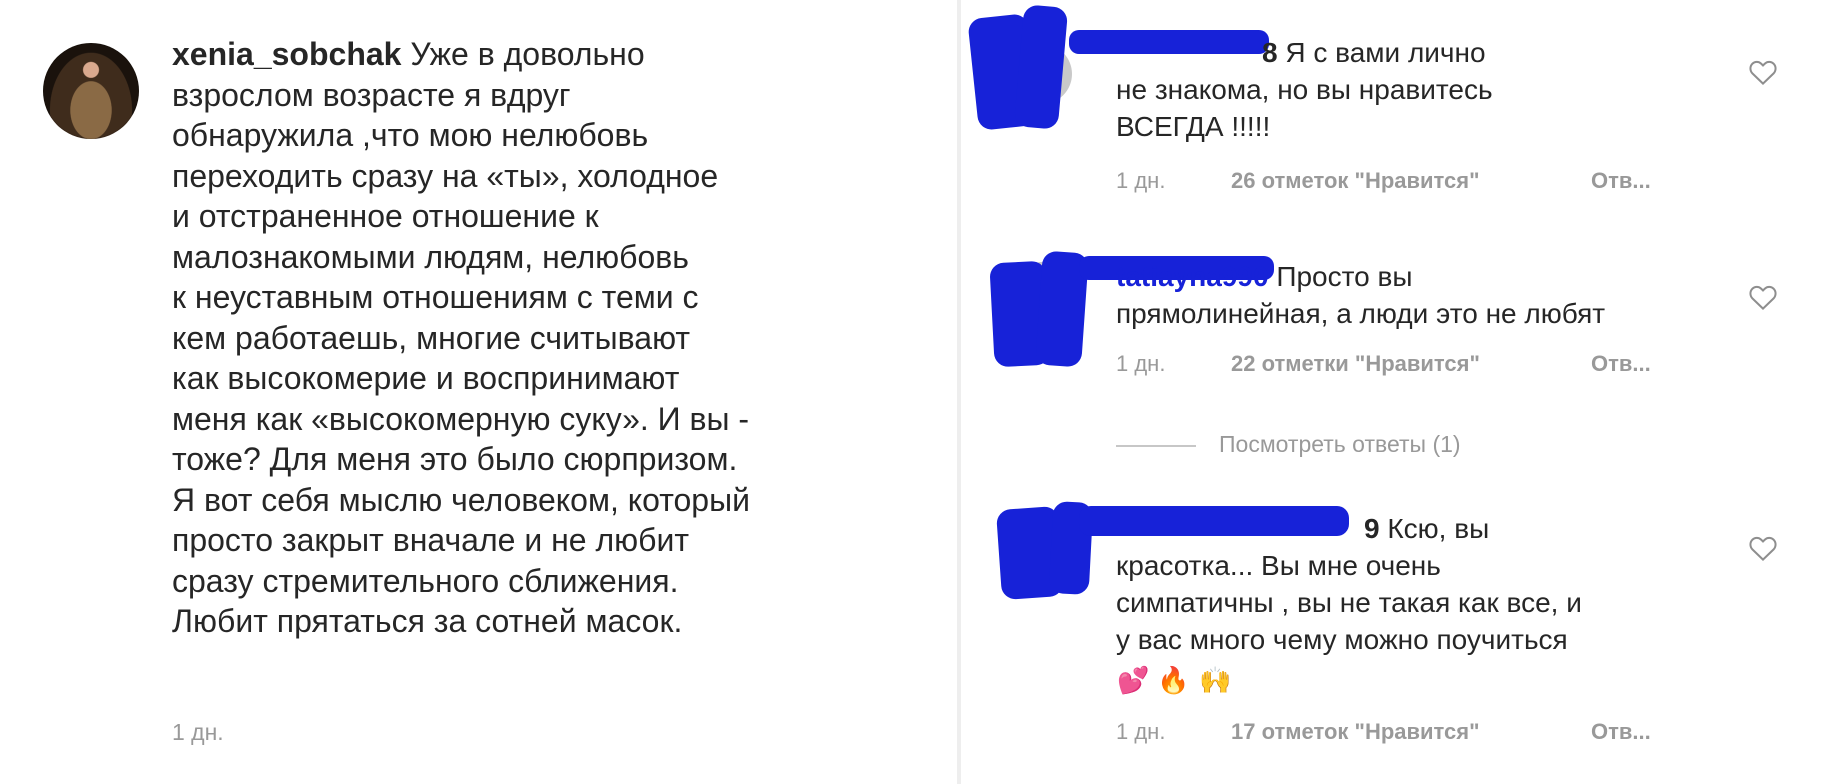 This screenshot has height=784, width=1827. What do you see at coordinates (1372, 528) in the screenshot?
I see `comment-username: 9` at bounding box center [1372, 528].